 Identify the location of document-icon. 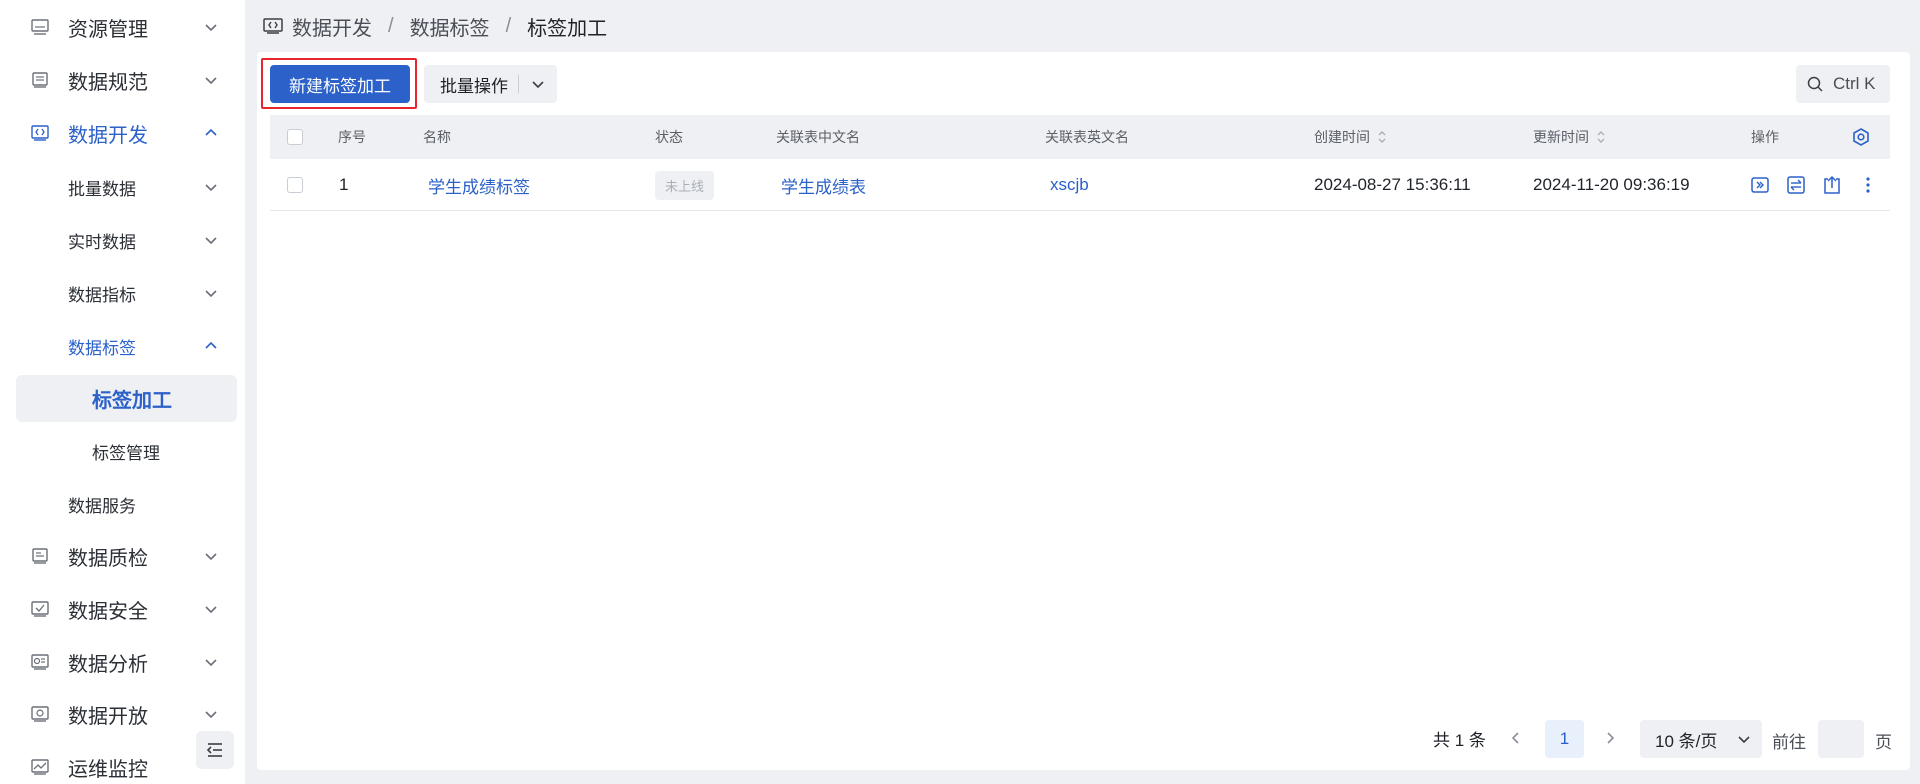
(40, 80).